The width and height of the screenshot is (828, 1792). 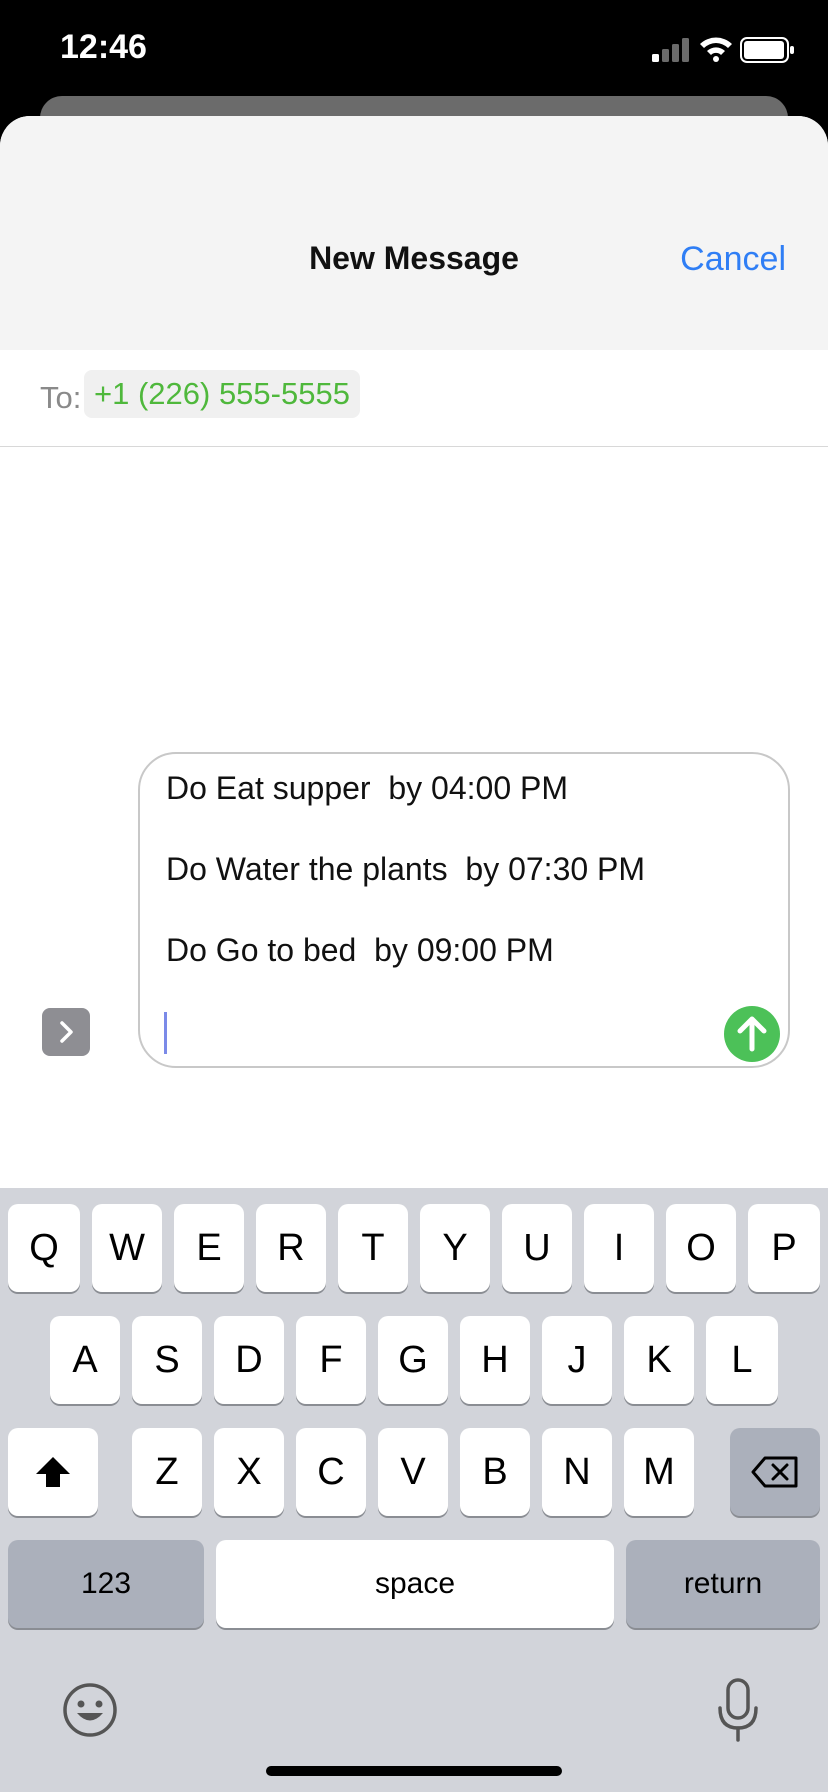 I want to click on key-t: T, so click(x=373, y=1248).